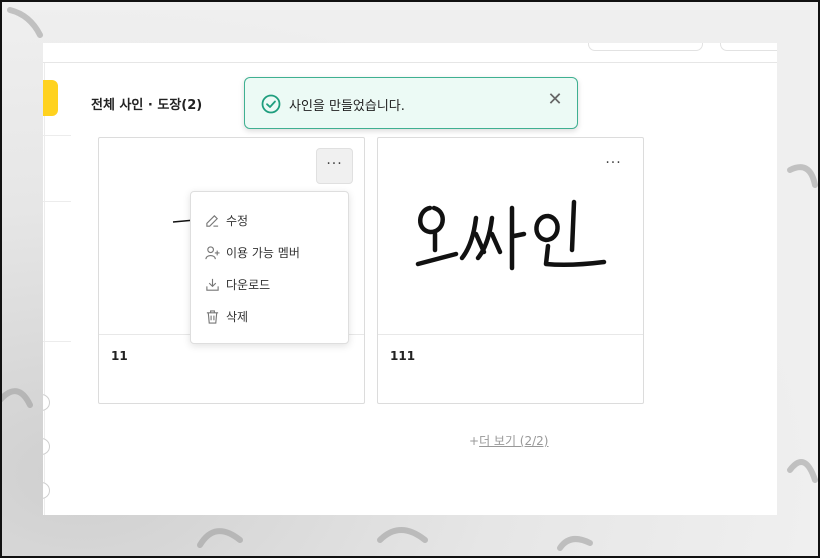 The height and width of the screenshot is (558, 820). I want to click on toast-message: 사인을 만들었습니다., so click(347, 106).